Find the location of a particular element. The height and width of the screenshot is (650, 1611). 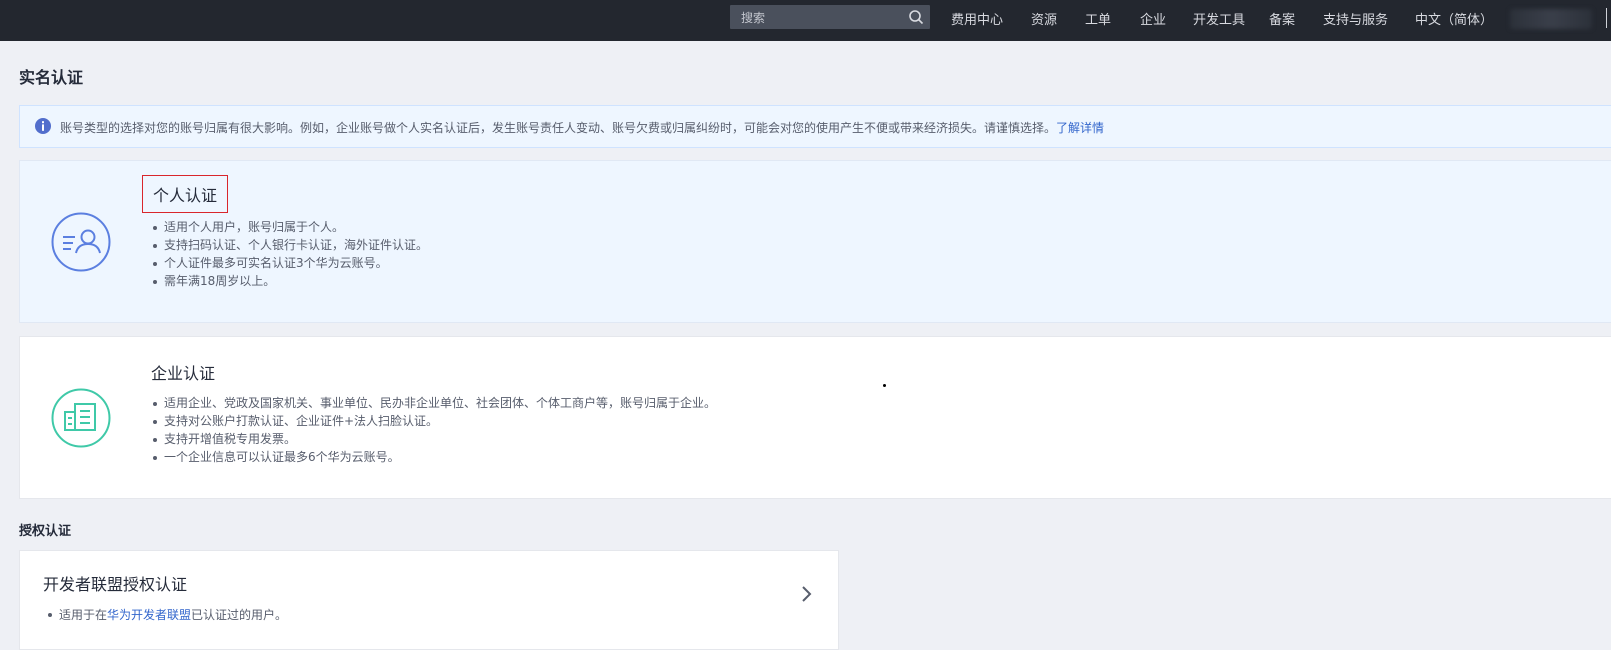

developer-alliance-link: 华为开发者联盟 is located at coordinates (149, 615).